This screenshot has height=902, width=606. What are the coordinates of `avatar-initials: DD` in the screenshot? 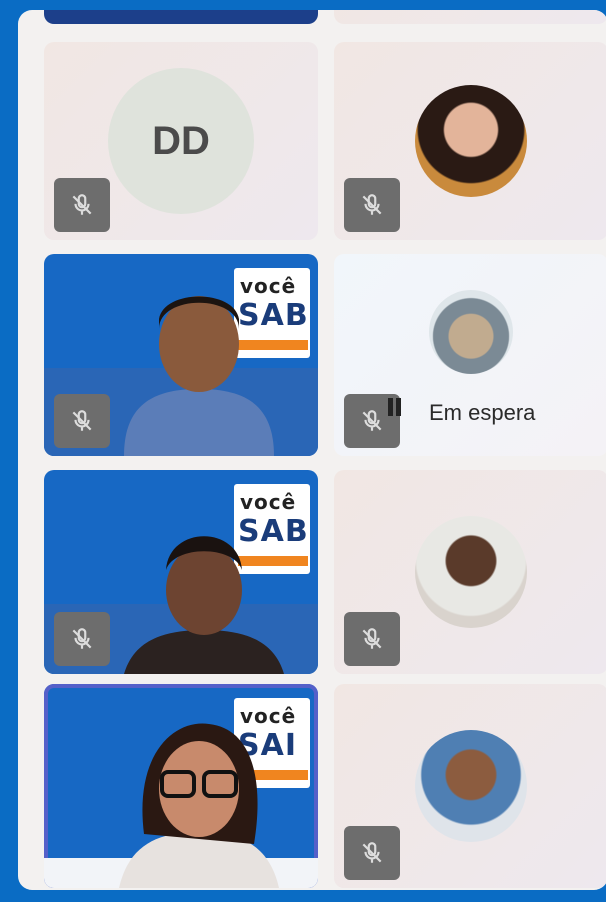 It's located at (181, 141).